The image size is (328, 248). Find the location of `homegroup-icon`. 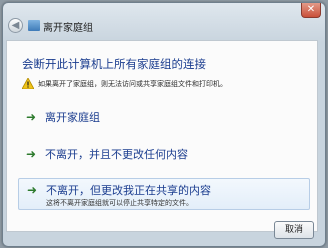

homegroup-icon is located at coordinates (34, 25).